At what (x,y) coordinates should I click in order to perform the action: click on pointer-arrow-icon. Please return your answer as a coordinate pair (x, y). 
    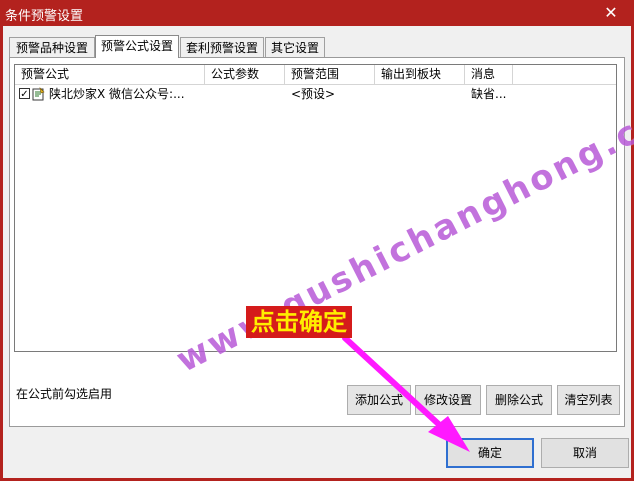
    Looking at the image, I should click on (406, 393).